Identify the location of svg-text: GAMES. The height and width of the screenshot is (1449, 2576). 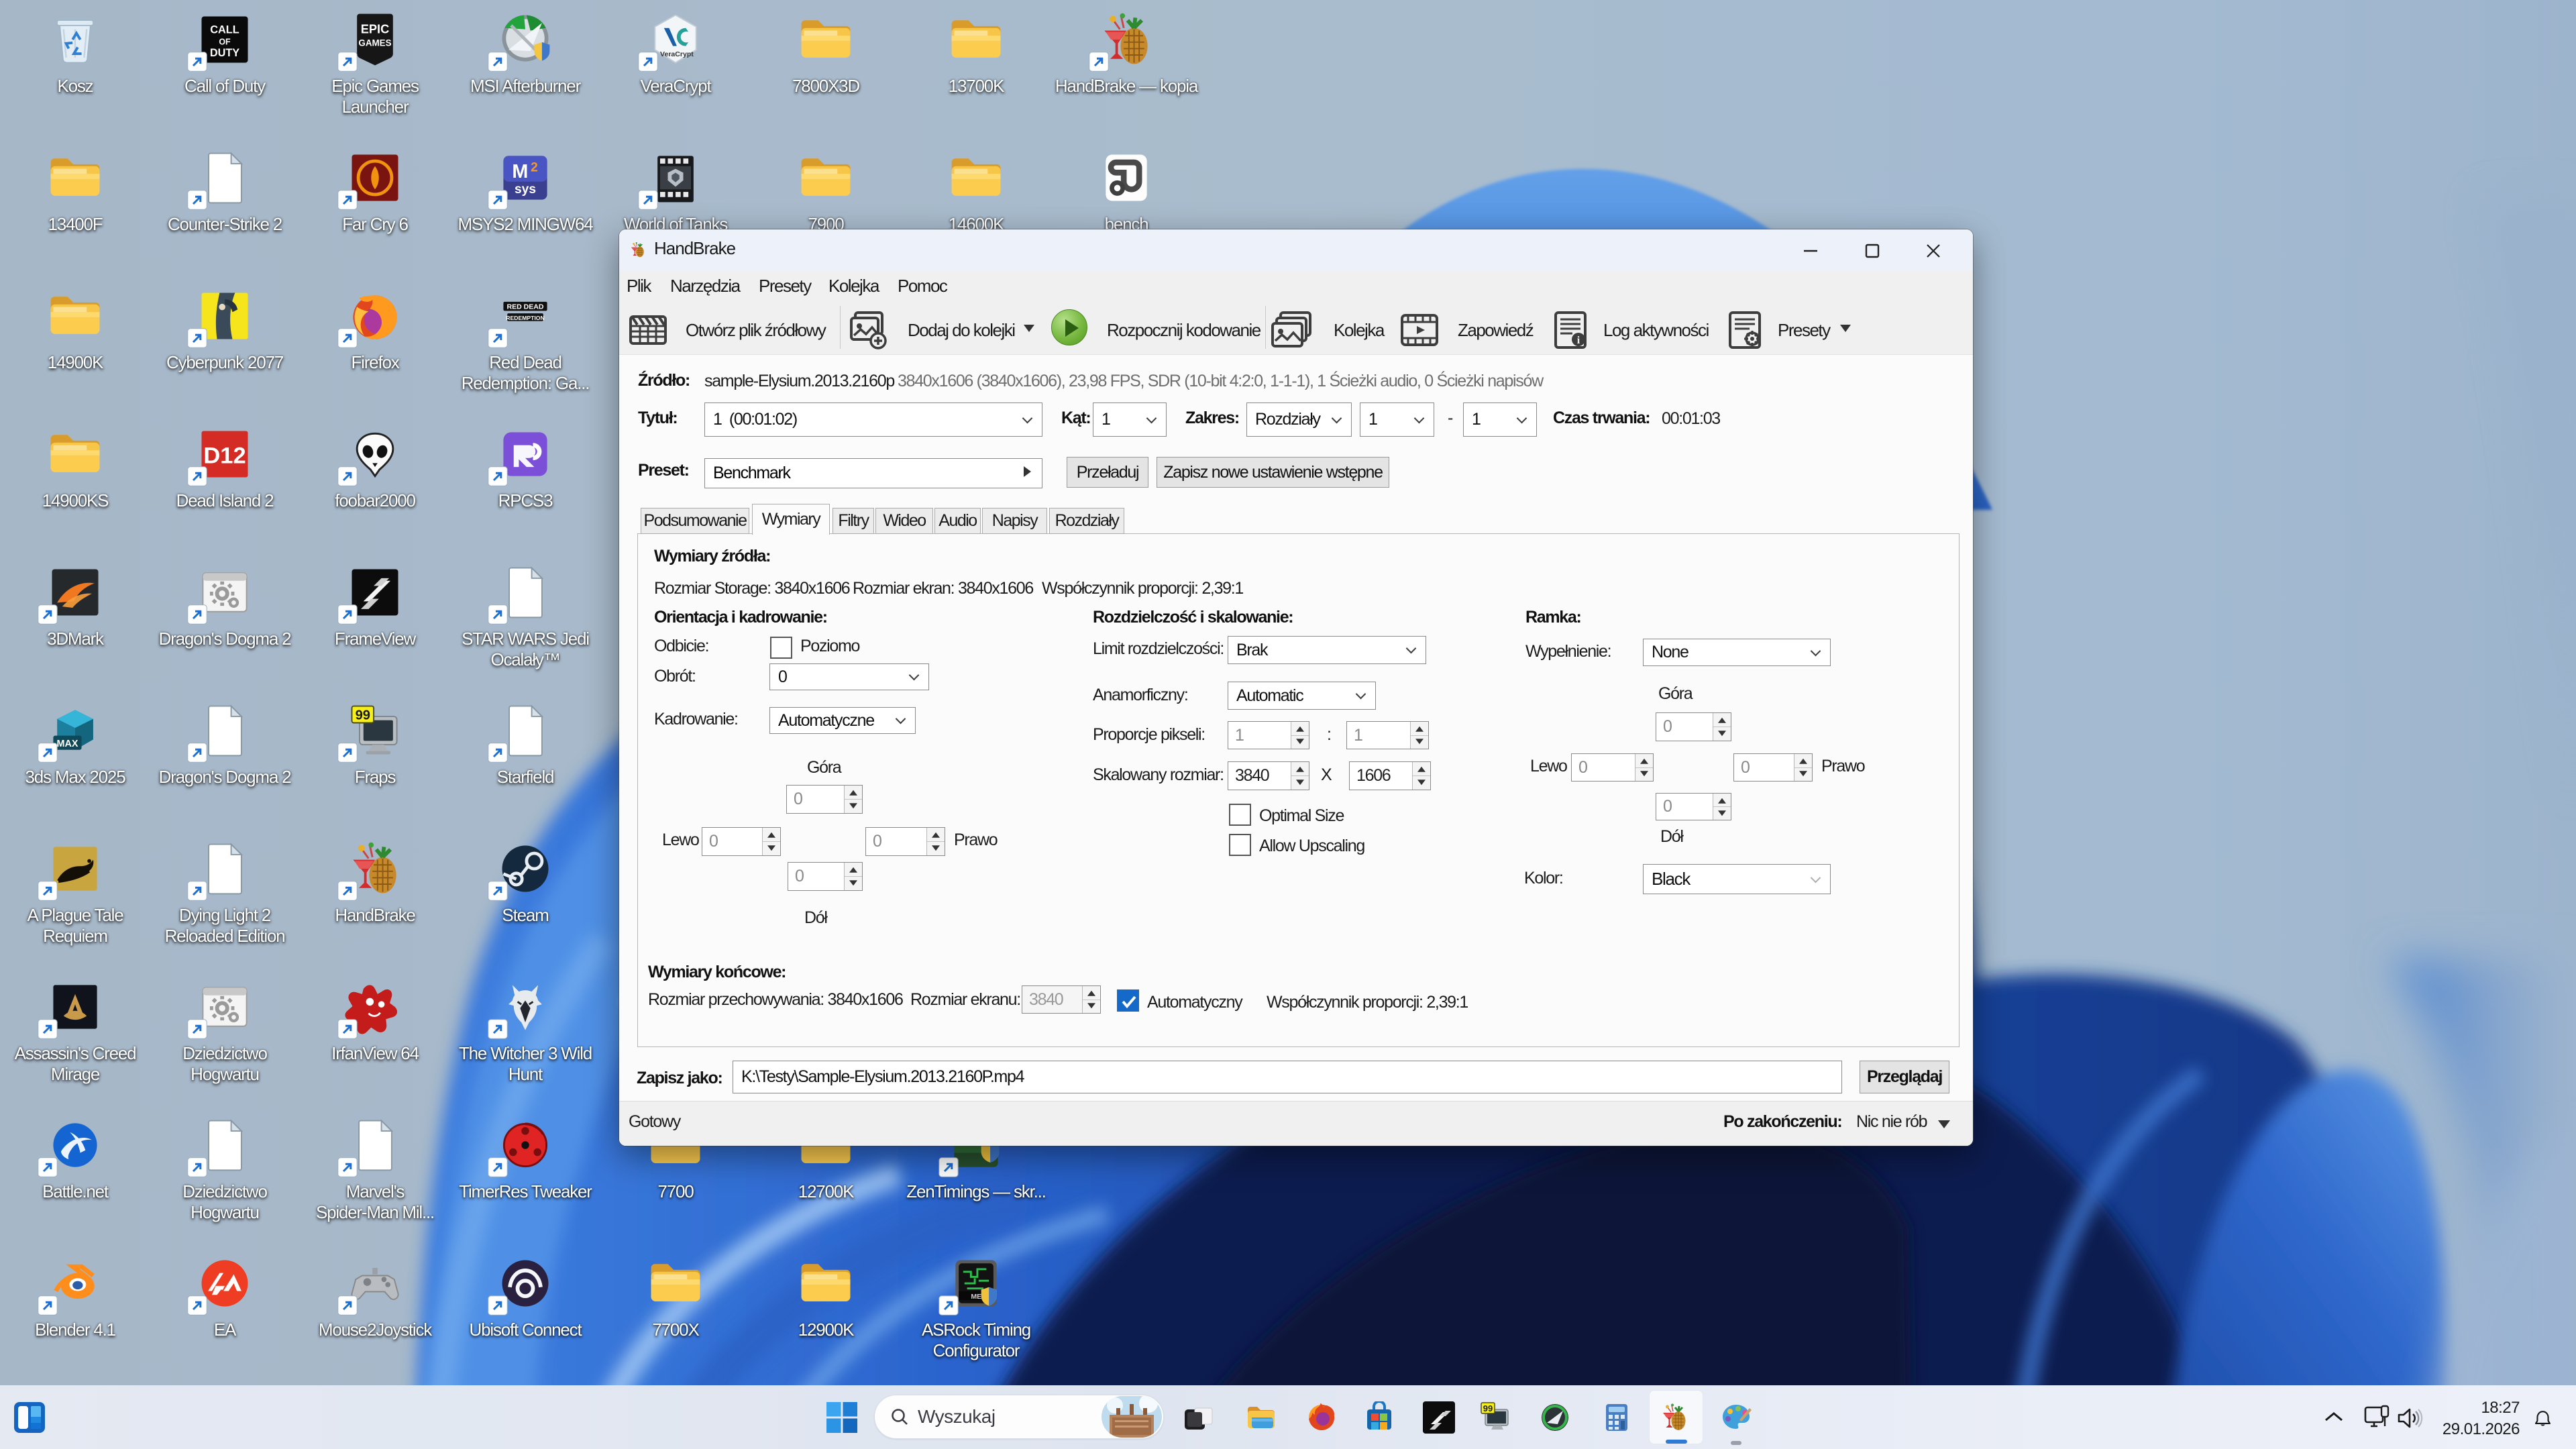
(374, 43).